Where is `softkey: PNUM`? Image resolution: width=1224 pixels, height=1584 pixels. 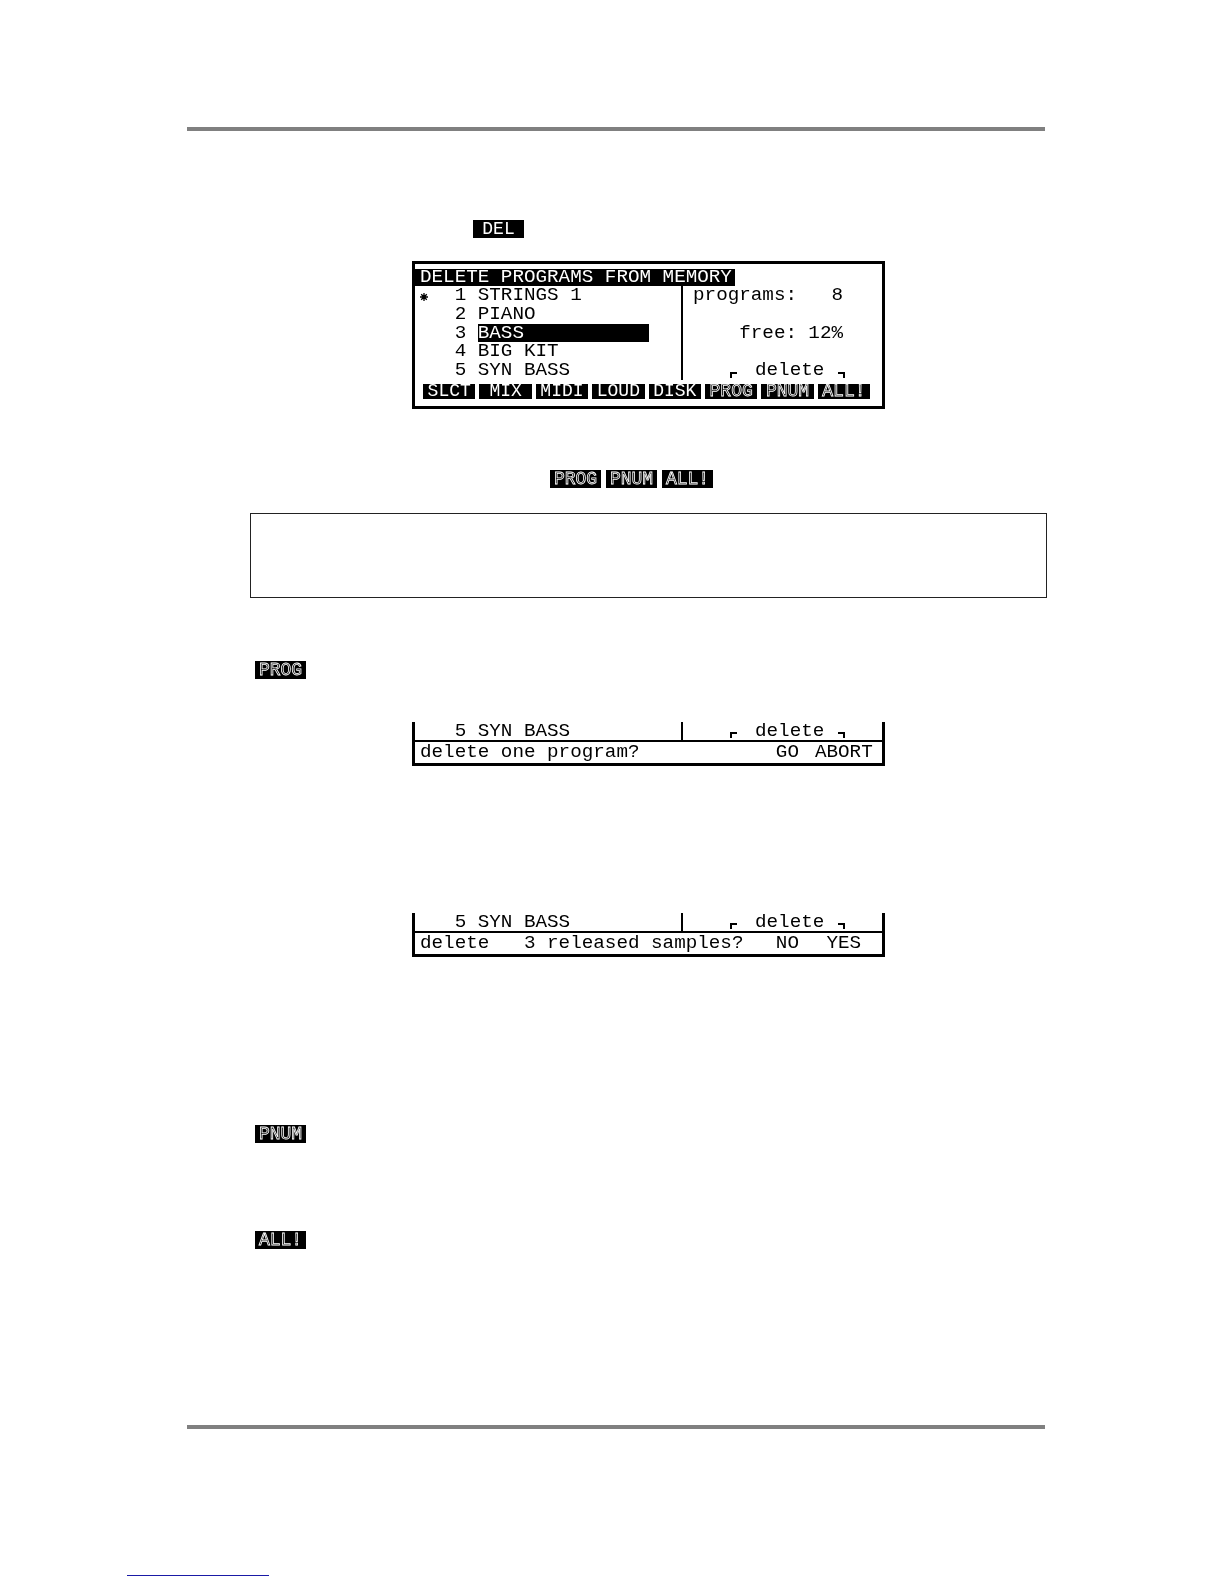 softkey: PNUM is located at coordinates (787, 391).